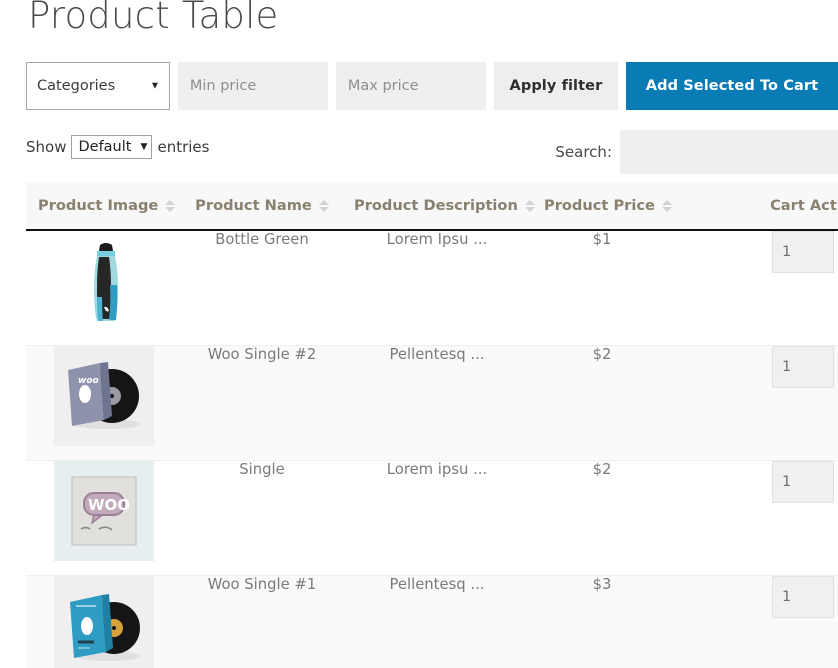 This screenshot has height=668, width=838. What do you see at coordinates (732, 86) in the screenshot?
I see `add-selected-to-cart-button: Add Selected To Cart` at bounding box center [732, 86].